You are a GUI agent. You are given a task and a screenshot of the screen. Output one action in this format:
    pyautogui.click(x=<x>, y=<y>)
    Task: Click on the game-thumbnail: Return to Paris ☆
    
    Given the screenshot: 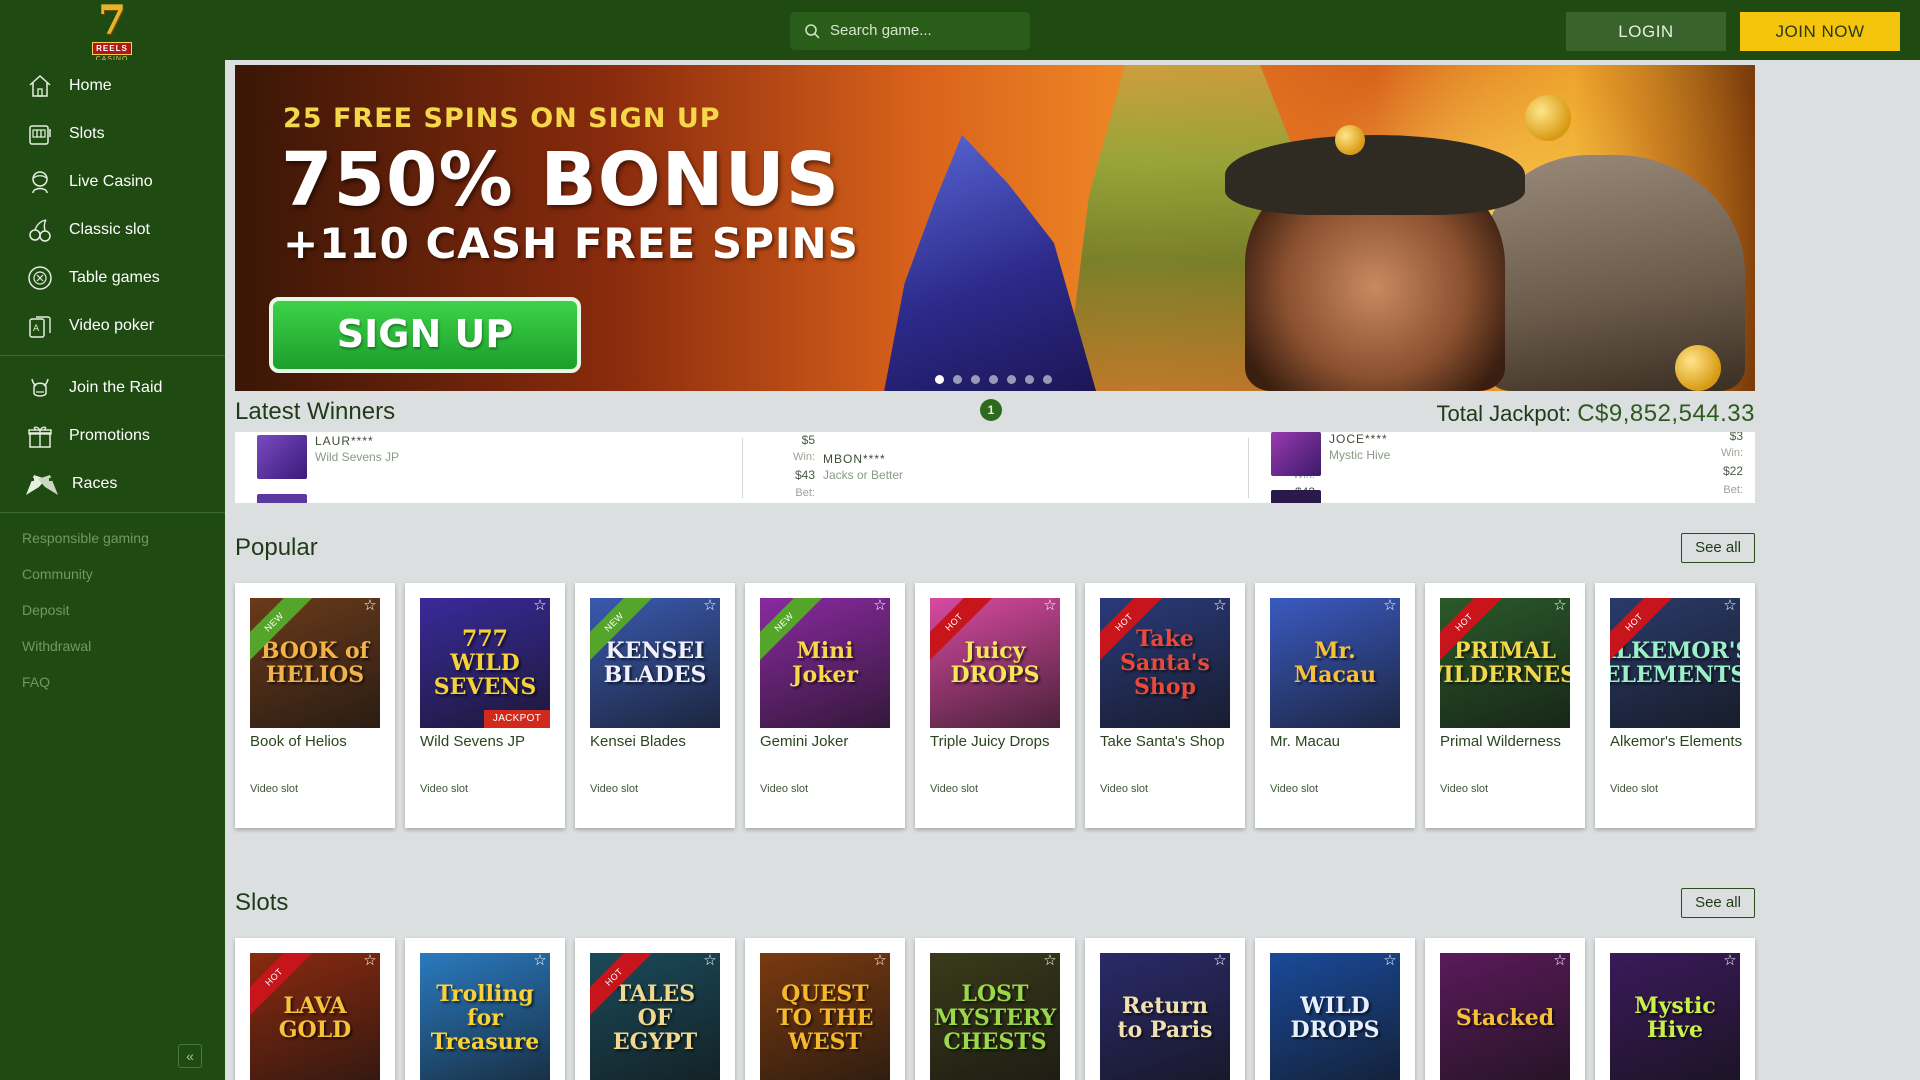 What is the action you would take?
    pyautogui.click(x=1165, y=1016)
    